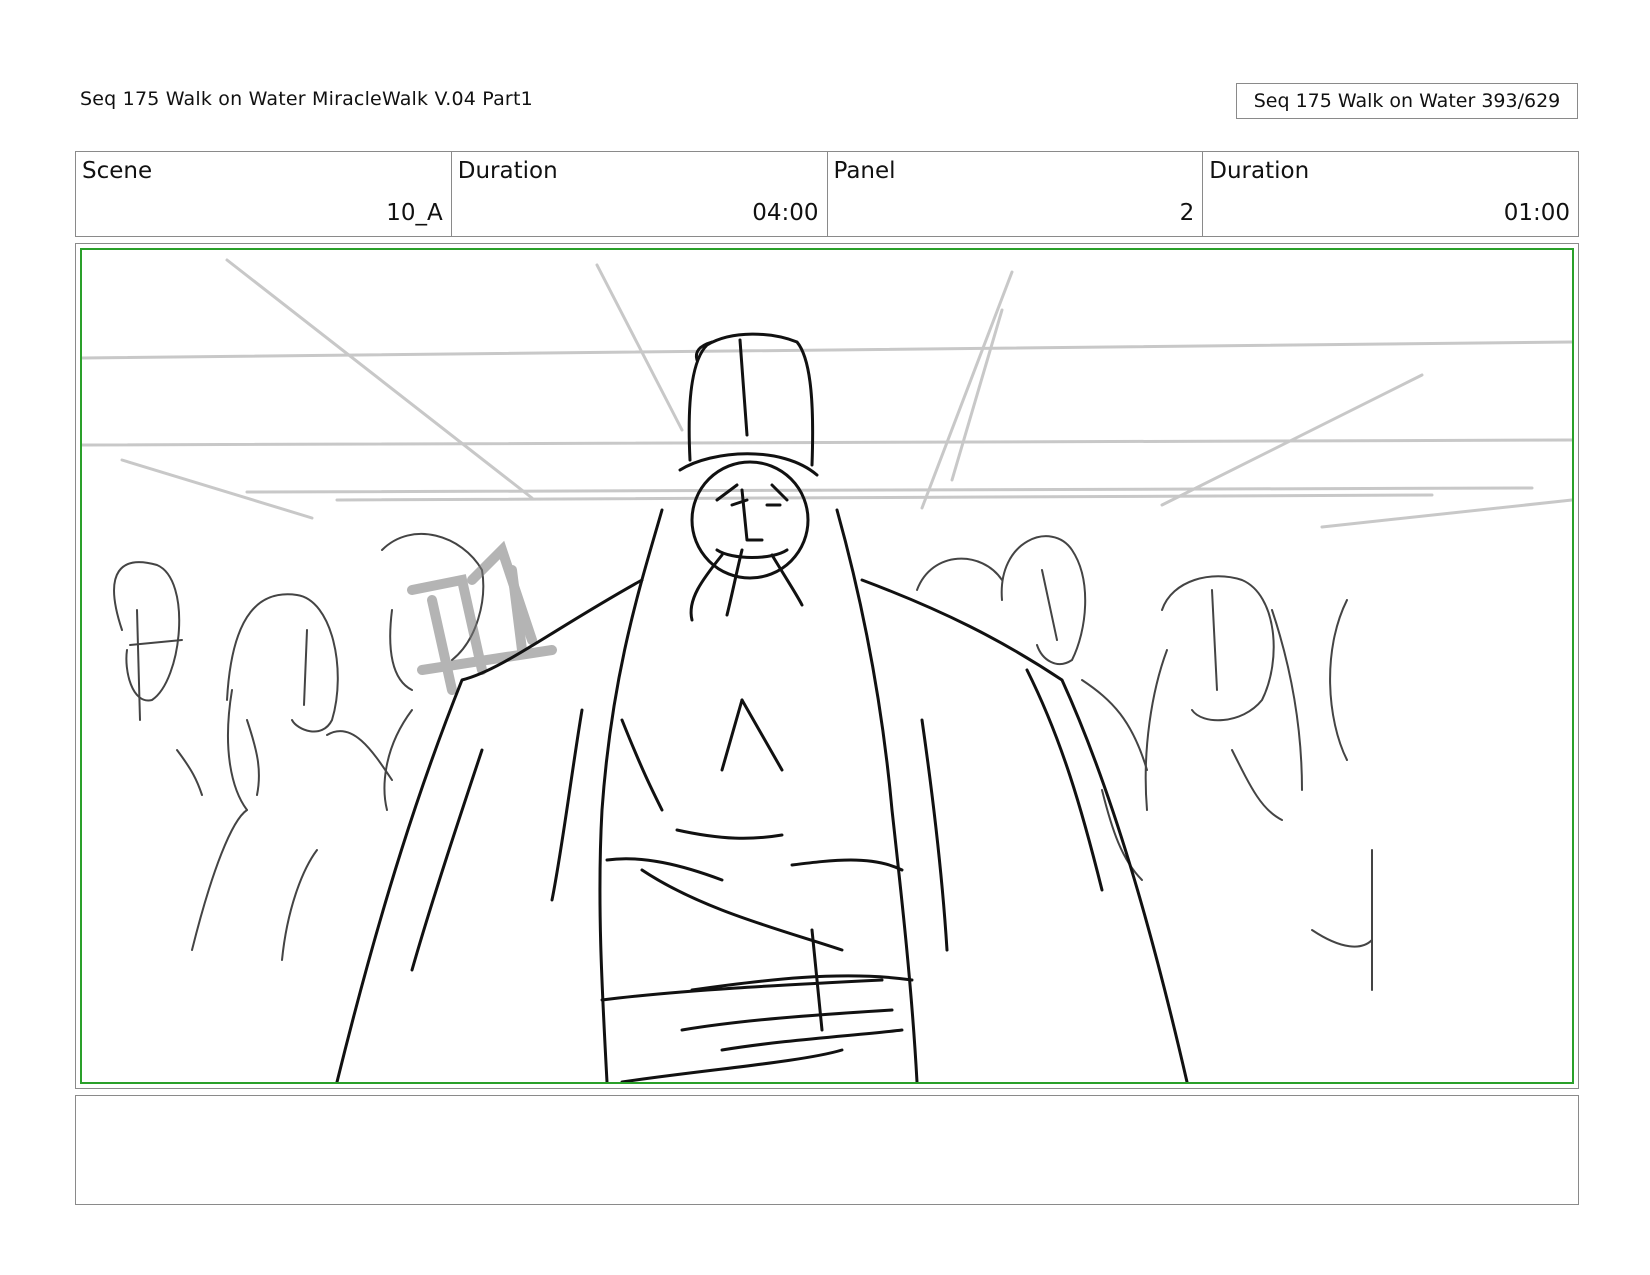  Describe the element at coordinates (1187, 213) in the screenshot. I see `panel-value: 2` at that location.